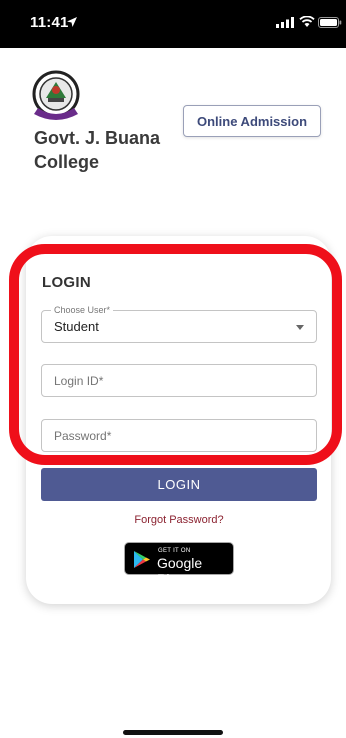 This screenshot has width=346, height=738. I want to click on login-id-placeholder: Login ID*, so click(79, 381).